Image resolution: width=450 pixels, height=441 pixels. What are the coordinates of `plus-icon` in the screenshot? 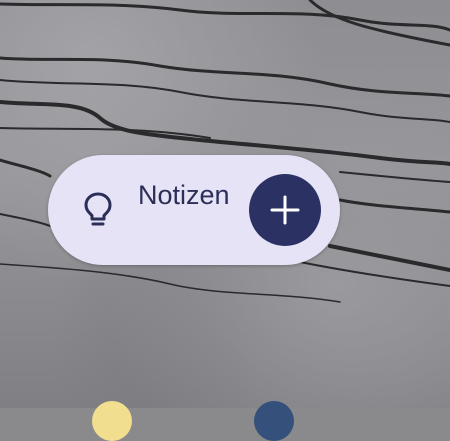 It's located at (285, 210).